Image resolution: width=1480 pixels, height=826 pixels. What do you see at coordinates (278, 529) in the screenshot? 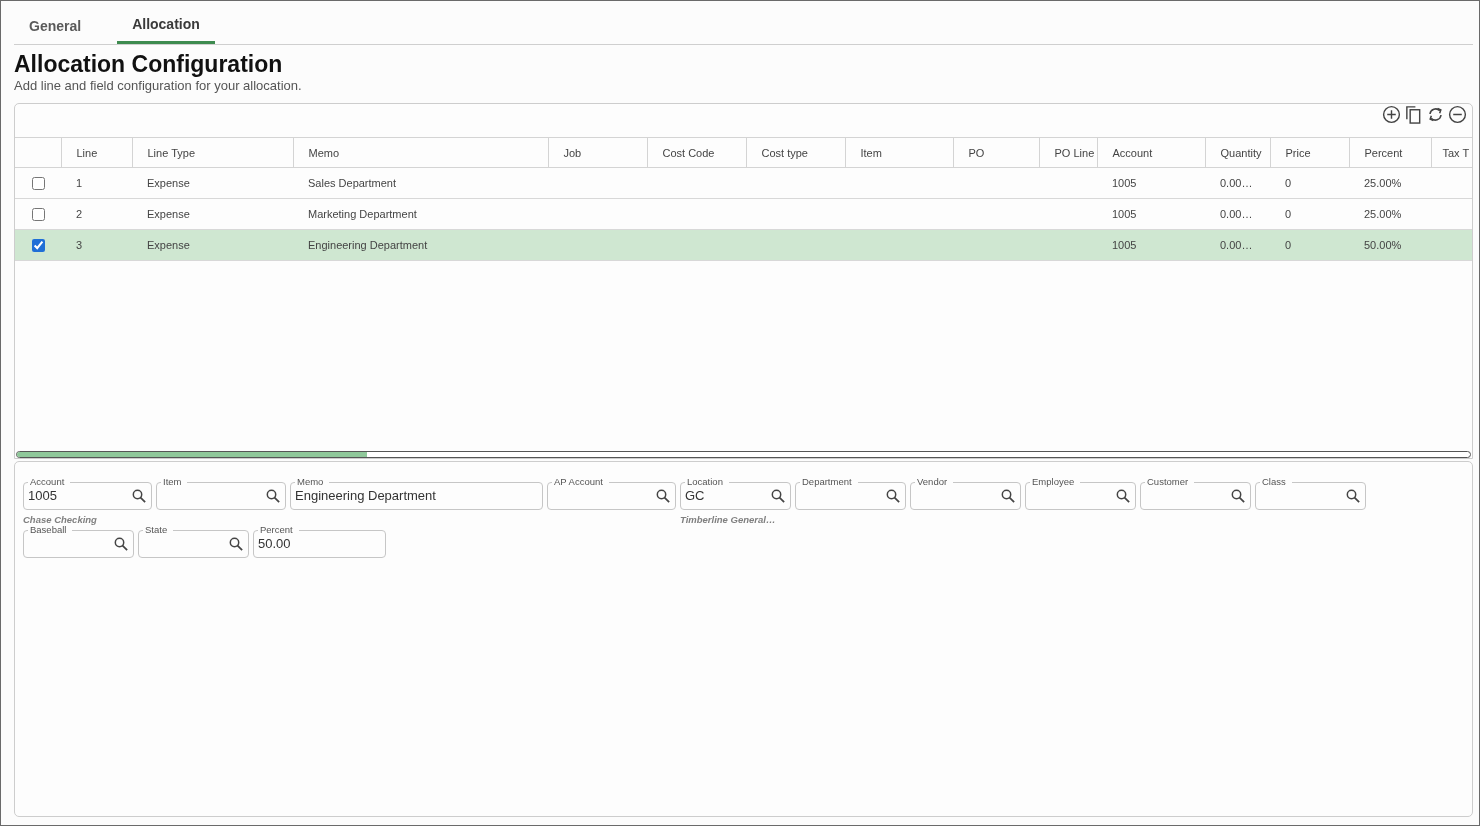
I see `field-label: Percent` at bounding box center [278, 529].